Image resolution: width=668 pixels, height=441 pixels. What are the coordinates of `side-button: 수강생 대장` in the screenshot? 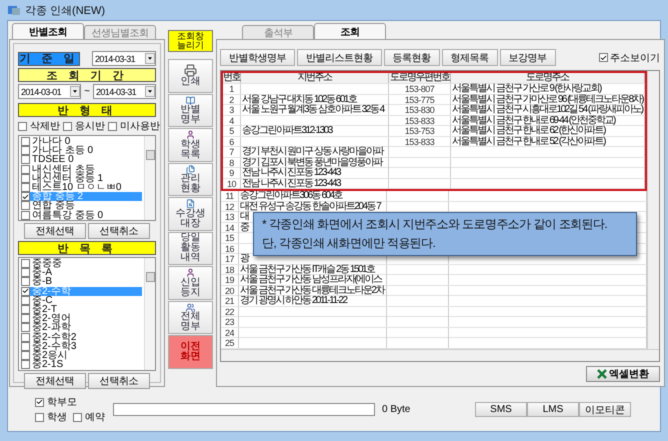 It's located at (190, 213).